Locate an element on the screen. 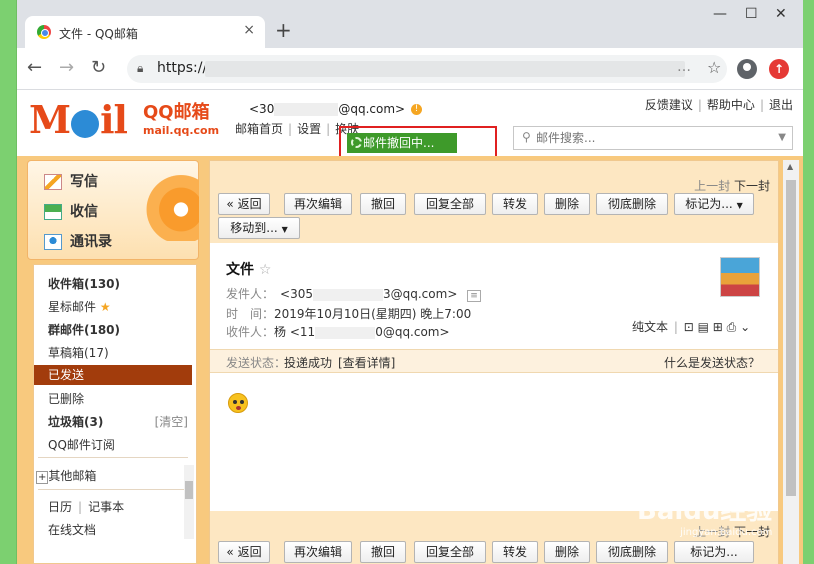  notes-link: 记事本 is located at coordinates (106, 507).